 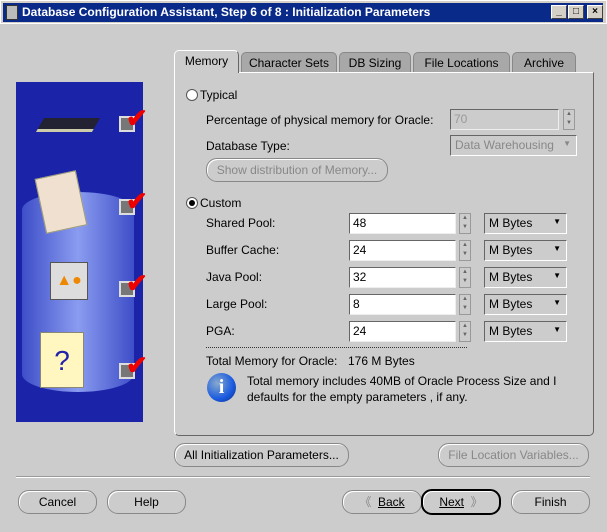 I want to click on next-button: Next 》, so click(x=461, y=502).